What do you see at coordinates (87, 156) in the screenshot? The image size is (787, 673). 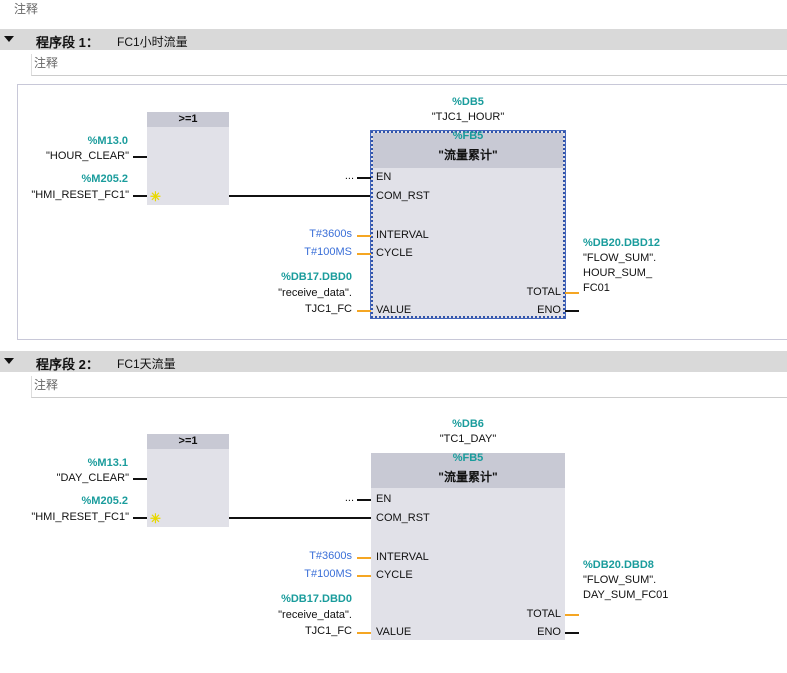 I see `input1-name: "HOUR_CLEAR"` at bounding box center [87, 156].